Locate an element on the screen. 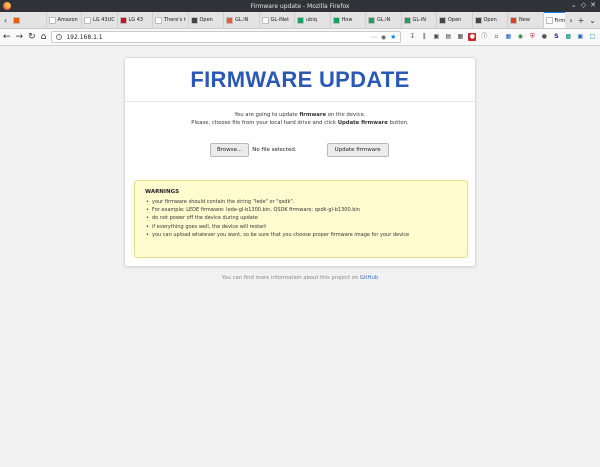  maximize-icon: ◇ is located at coordinates (583, 5).